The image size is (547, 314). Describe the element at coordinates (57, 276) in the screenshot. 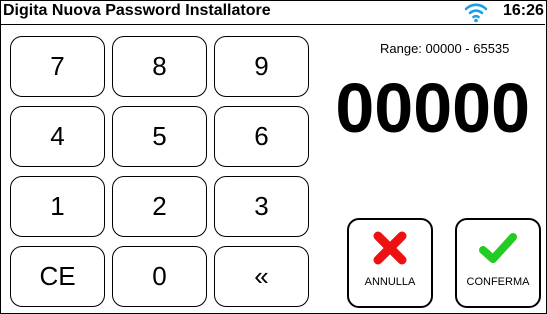

I see `key-clear-entry: CE` at that location.